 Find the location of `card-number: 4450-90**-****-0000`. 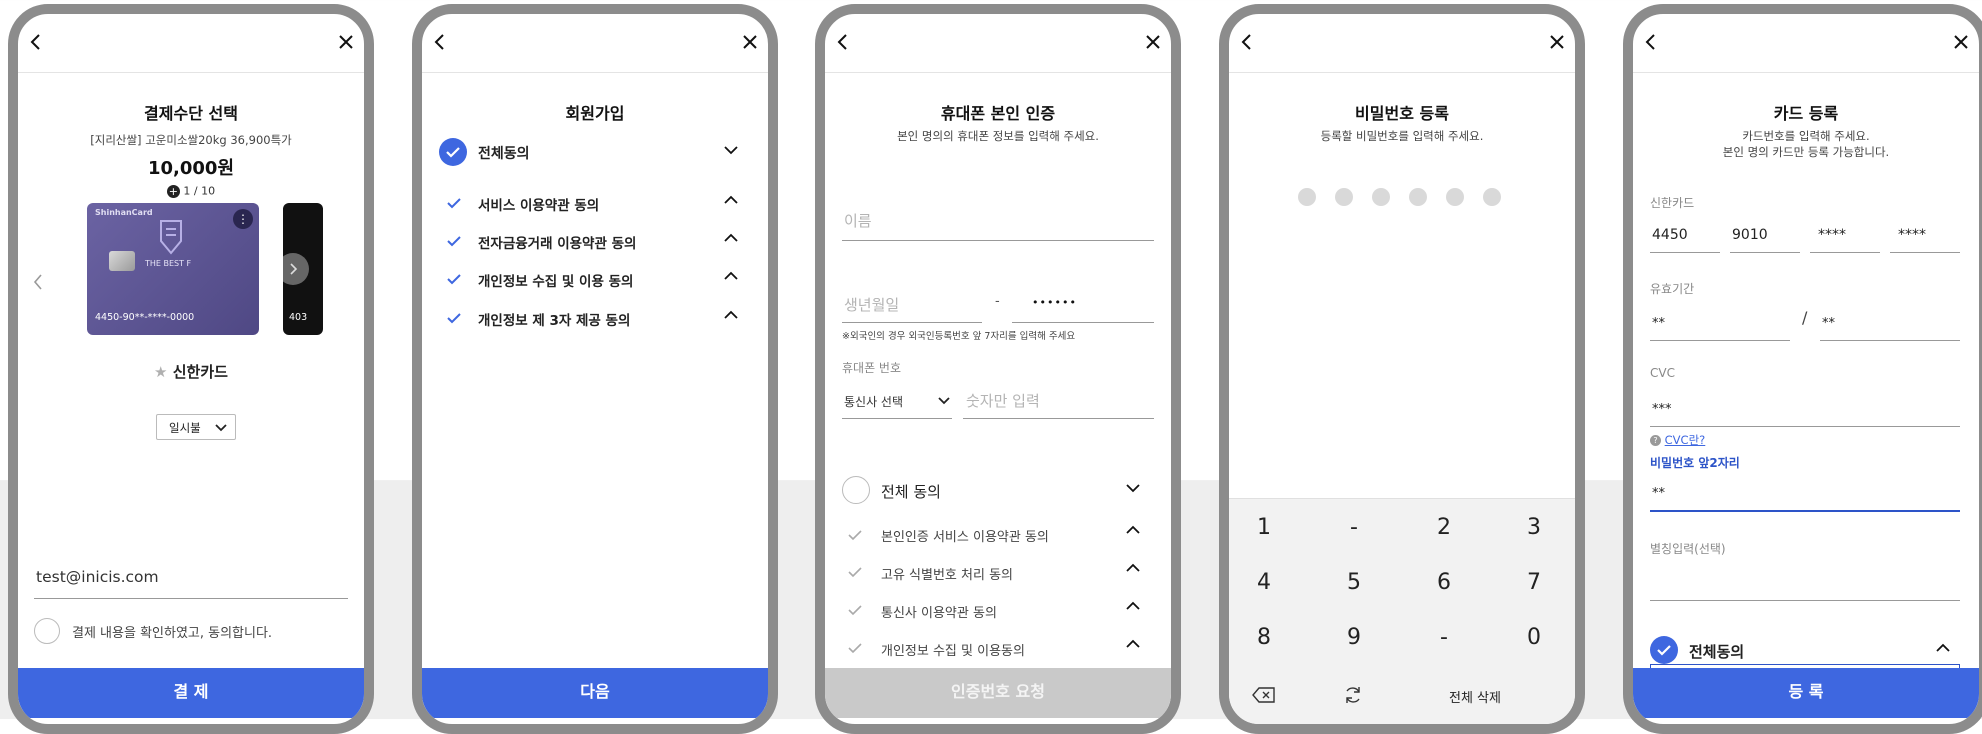

card-number: 4450-90**-****-0000 is located at coordinates (145, 317).